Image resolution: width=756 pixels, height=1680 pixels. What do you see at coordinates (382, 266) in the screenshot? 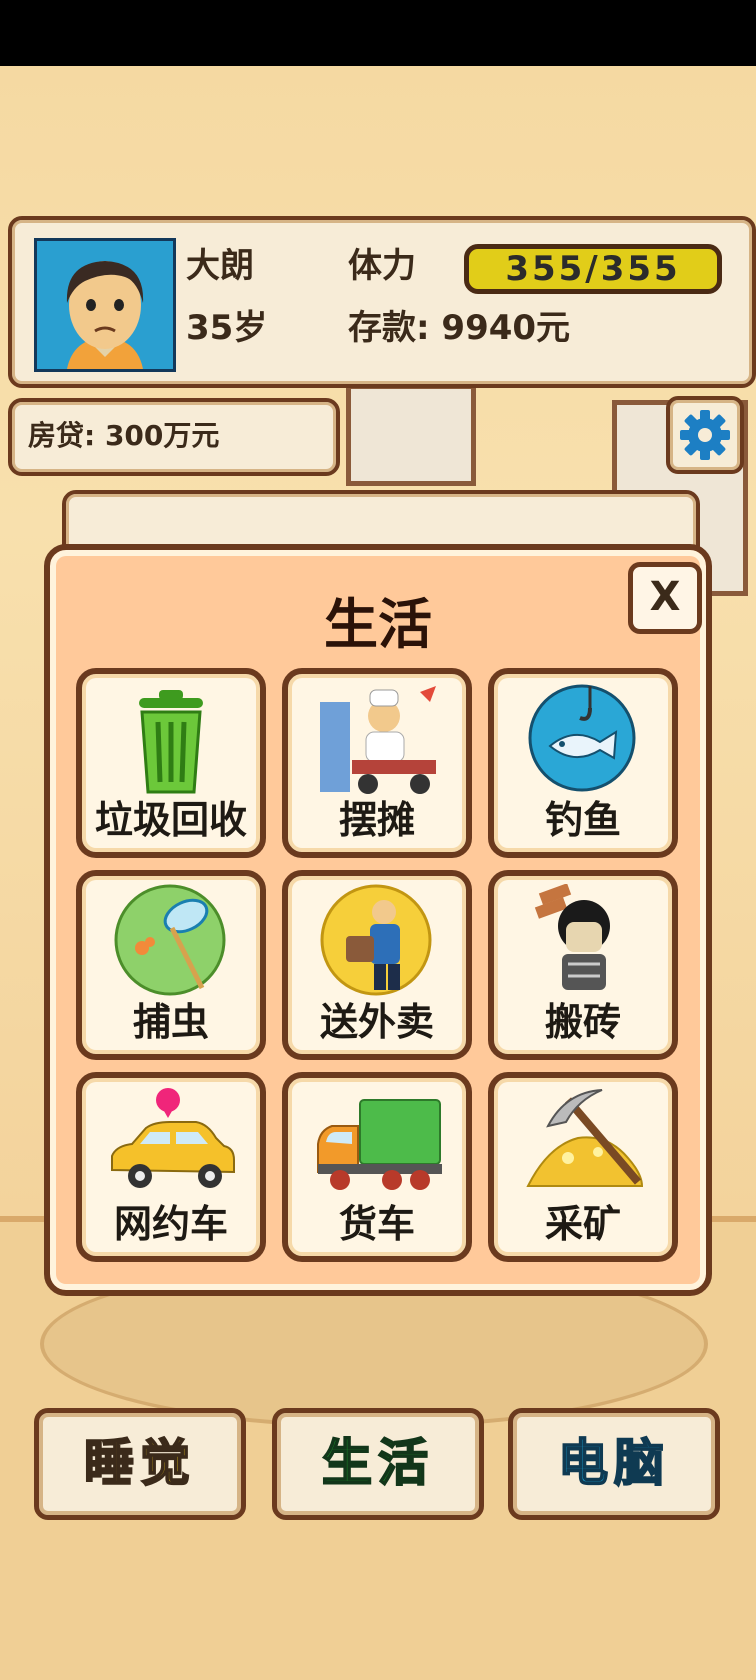
I see `stamina-label: 体力` at bounding box center [382, 266].